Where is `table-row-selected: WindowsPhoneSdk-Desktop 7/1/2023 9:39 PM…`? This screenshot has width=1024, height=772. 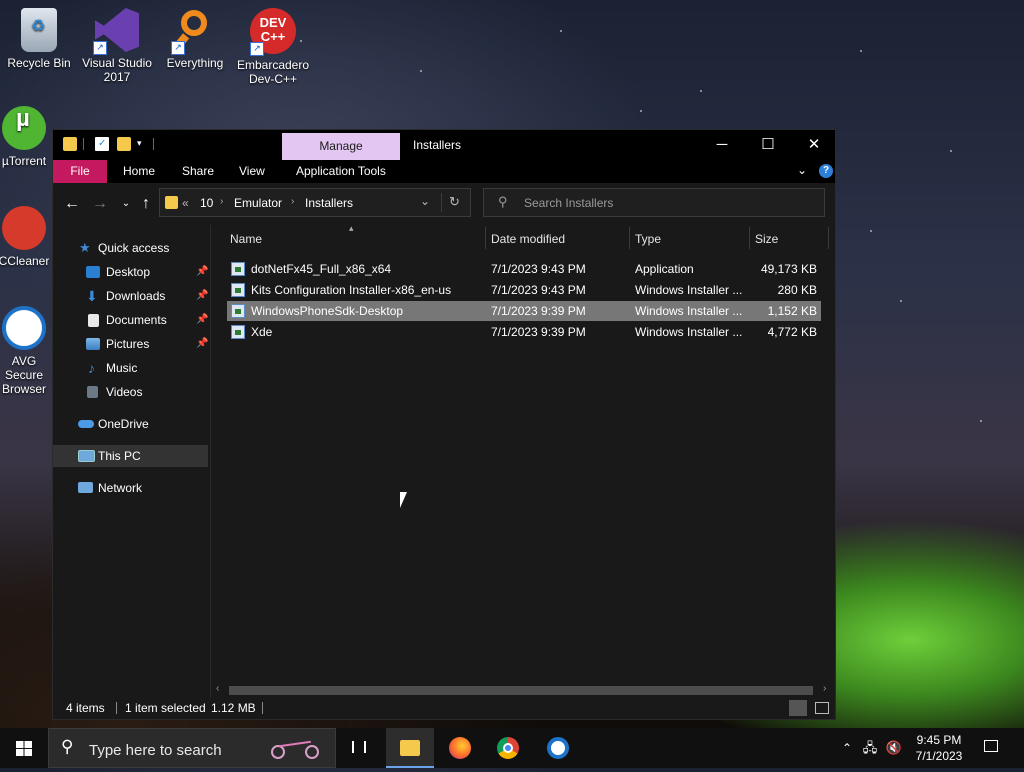 table-row-selected: WindowsPhoneSdk-Desktop 7/1/2023 9:39 PM… is located at coordinates (524, 311).